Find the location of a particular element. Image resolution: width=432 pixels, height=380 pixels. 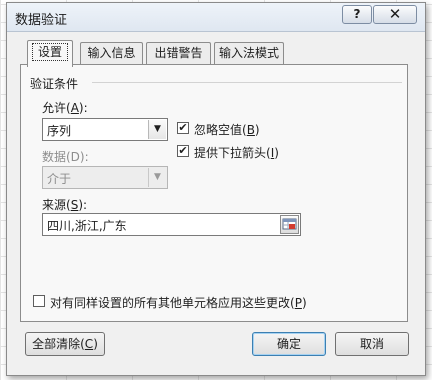

tab-settings-label: 设置 is located at coordinates (49, 52).